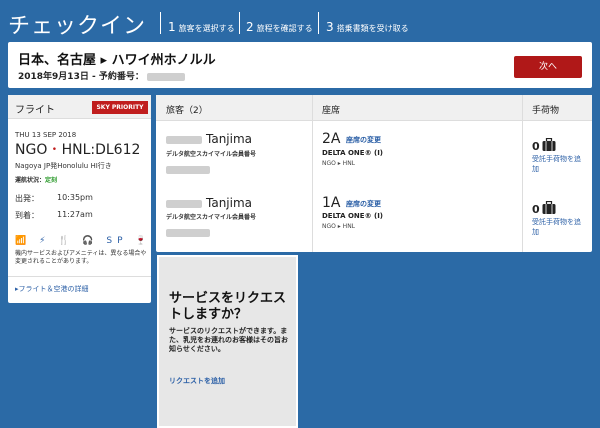 This screenshot has width=600, height=428. Describe the element at coordinates (548, 67) in the screenshot. I see `next-button: 次へ` at that location.